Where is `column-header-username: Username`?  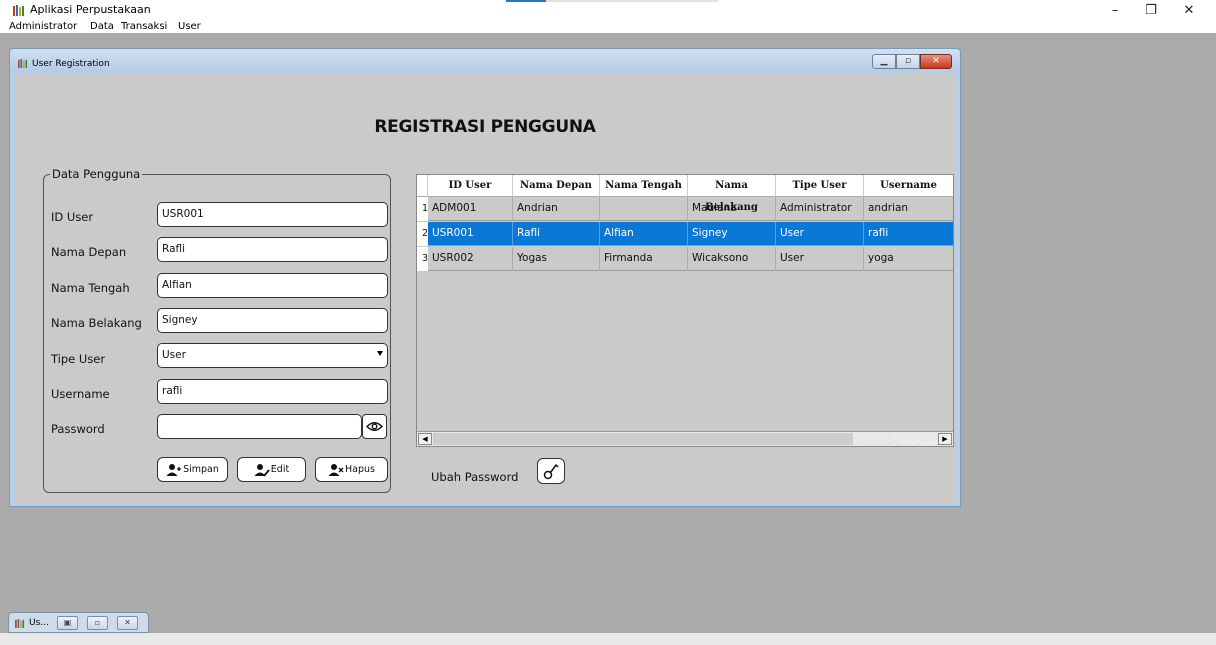 column-header-username: Username is located at coordinates (908, 186).